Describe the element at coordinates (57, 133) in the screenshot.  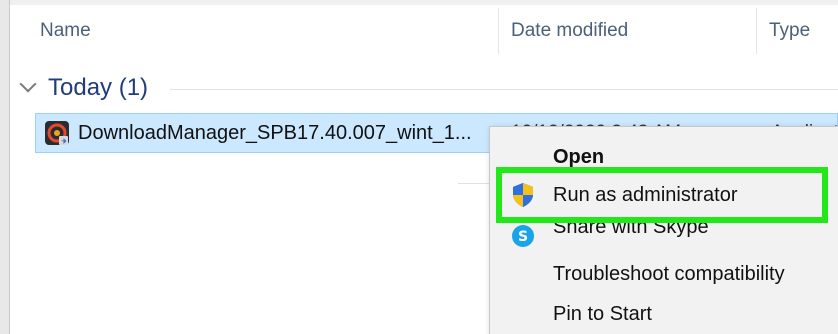
I see `application-icon` at that location.